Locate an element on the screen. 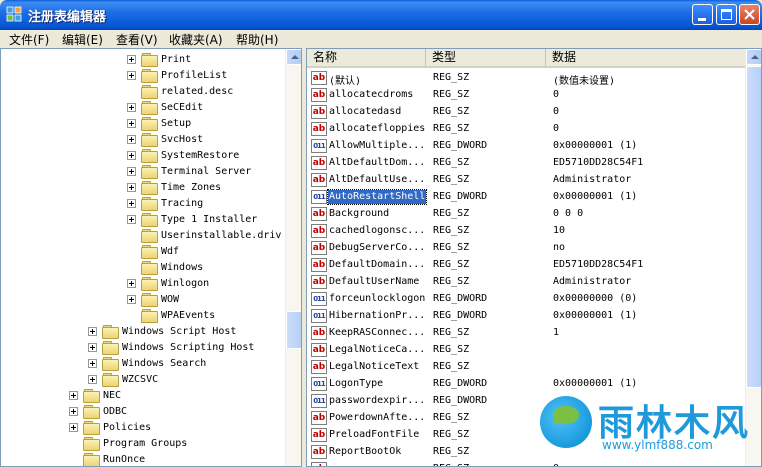 The height and width of the screenshot is (467, 762). tree-item: Windows Script Host is located at coordinates (162, 331).